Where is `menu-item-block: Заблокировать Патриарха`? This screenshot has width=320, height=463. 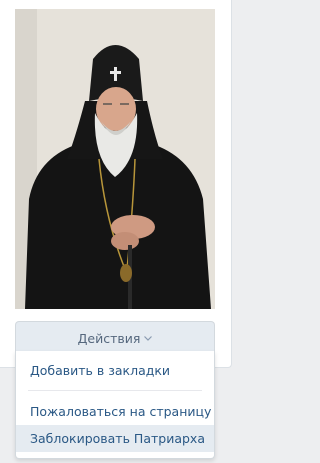
menu-item-block: Заблокировать Патриарха is located at coordinates (115, 438).